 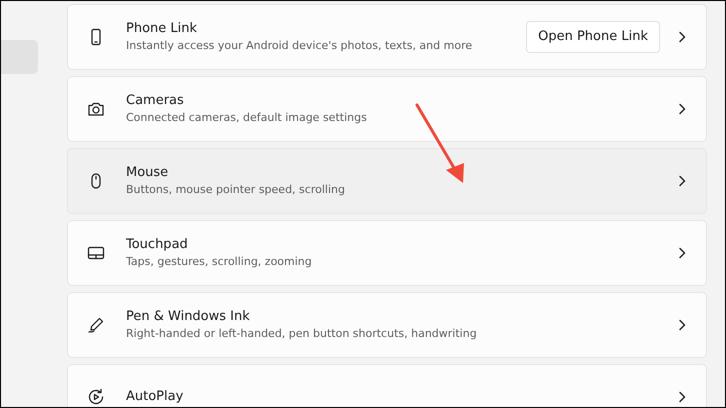 I want to click on pen-icon, so click(x=96, y=325).